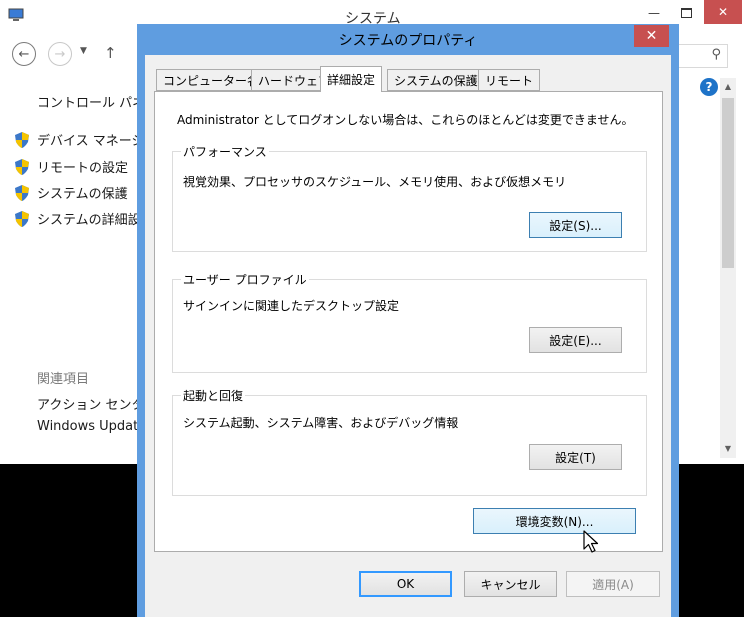 This screenshot has height=617, width=744. I want to click on dialog-close-button: ✕, so click(651, 36).